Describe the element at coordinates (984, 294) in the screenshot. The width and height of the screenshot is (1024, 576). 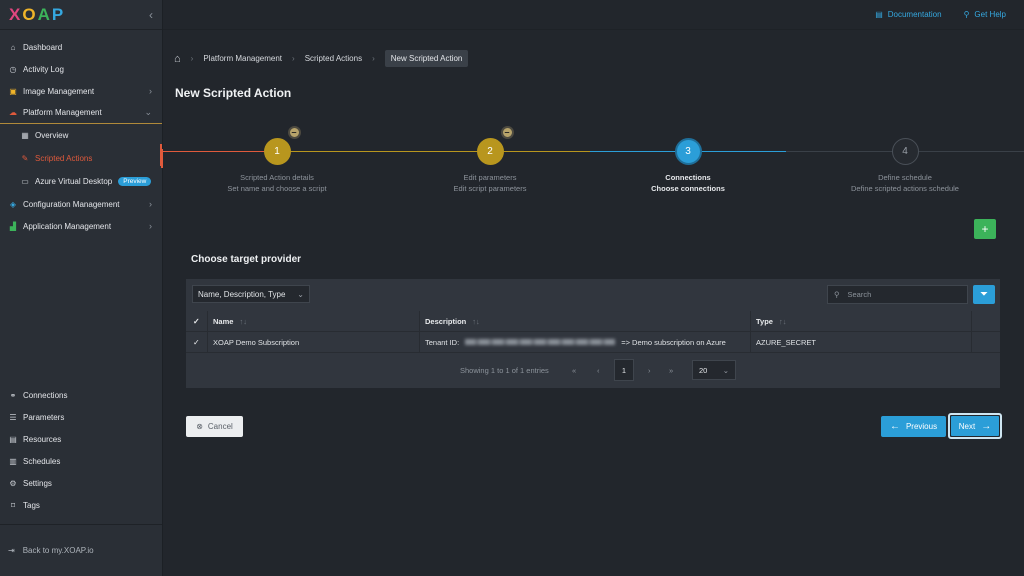
I see `filter-button: ⏷` at that location.